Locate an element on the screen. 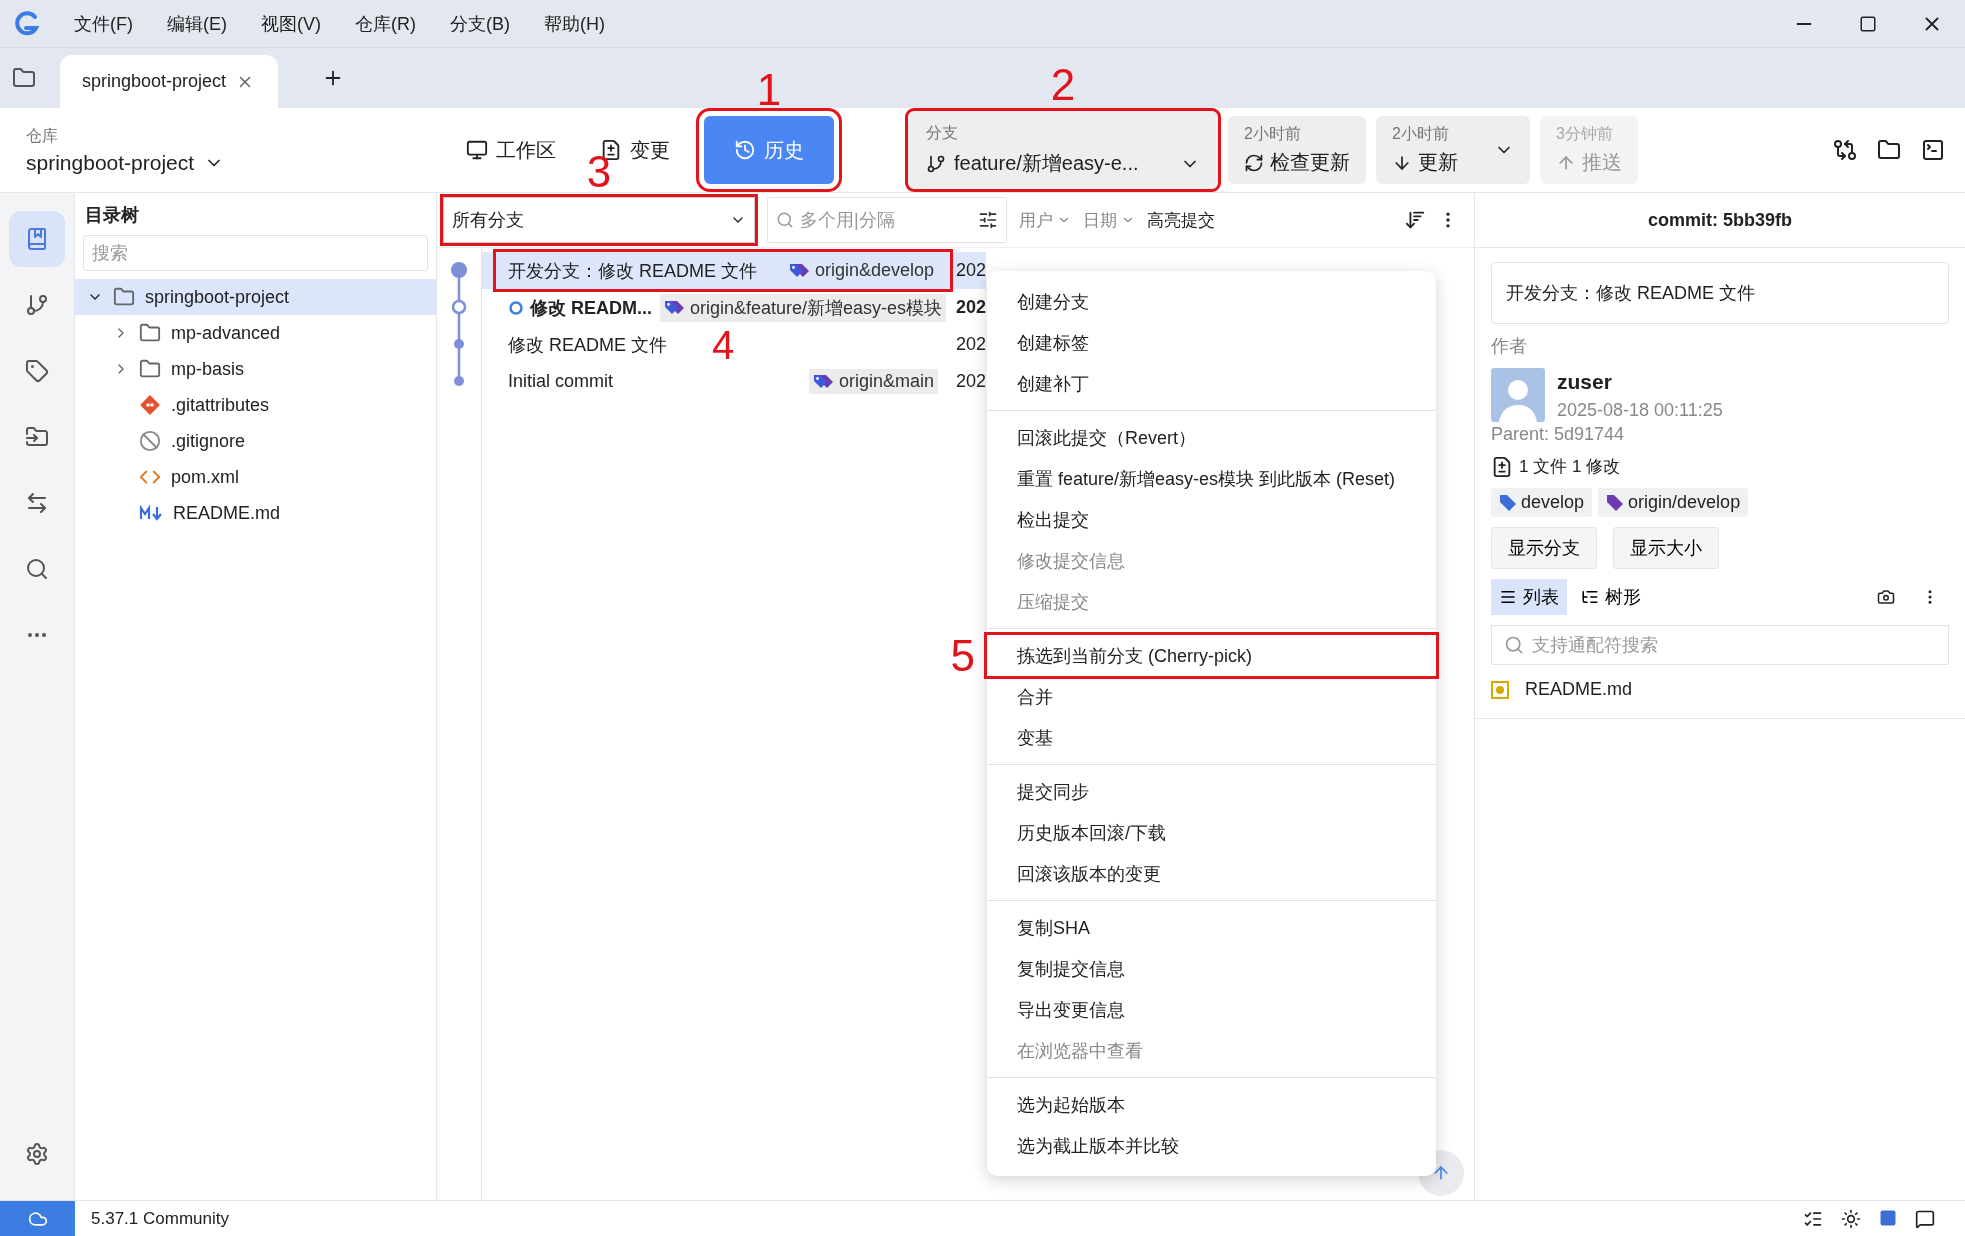  maximize-icon is located at coordinates (1868, 23).